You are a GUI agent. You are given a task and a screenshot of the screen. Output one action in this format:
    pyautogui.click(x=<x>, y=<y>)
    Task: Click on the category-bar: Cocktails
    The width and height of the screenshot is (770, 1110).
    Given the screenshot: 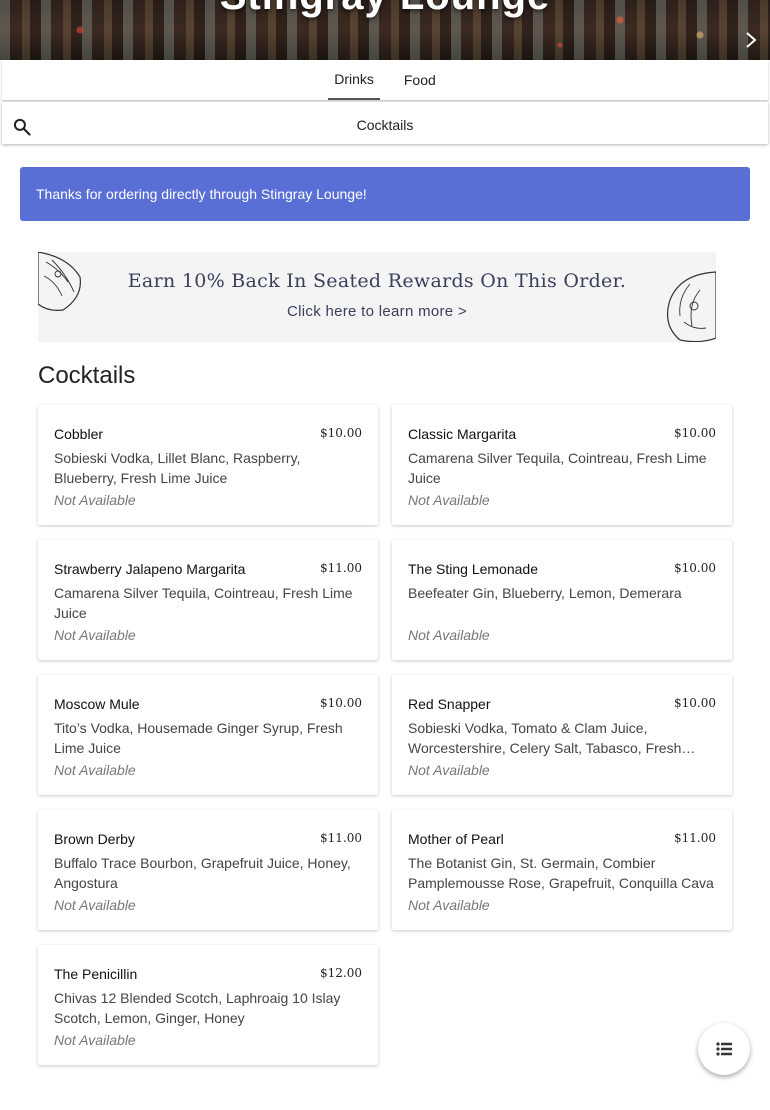 What is the action you would take?
    pyautogui.click(x=385, y=123)
    